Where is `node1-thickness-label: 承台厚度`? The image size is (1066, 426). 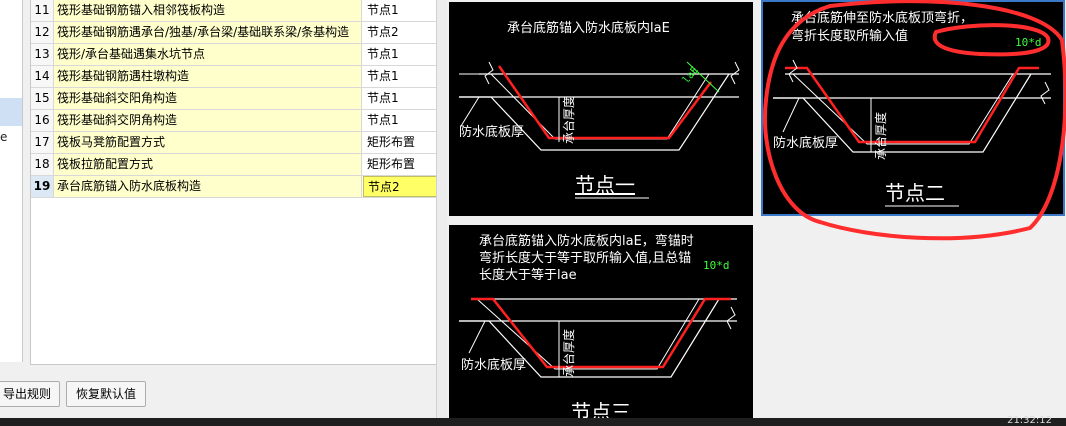
node1-thickness-label: 承台厚度 is located at coordinates (568, 120).